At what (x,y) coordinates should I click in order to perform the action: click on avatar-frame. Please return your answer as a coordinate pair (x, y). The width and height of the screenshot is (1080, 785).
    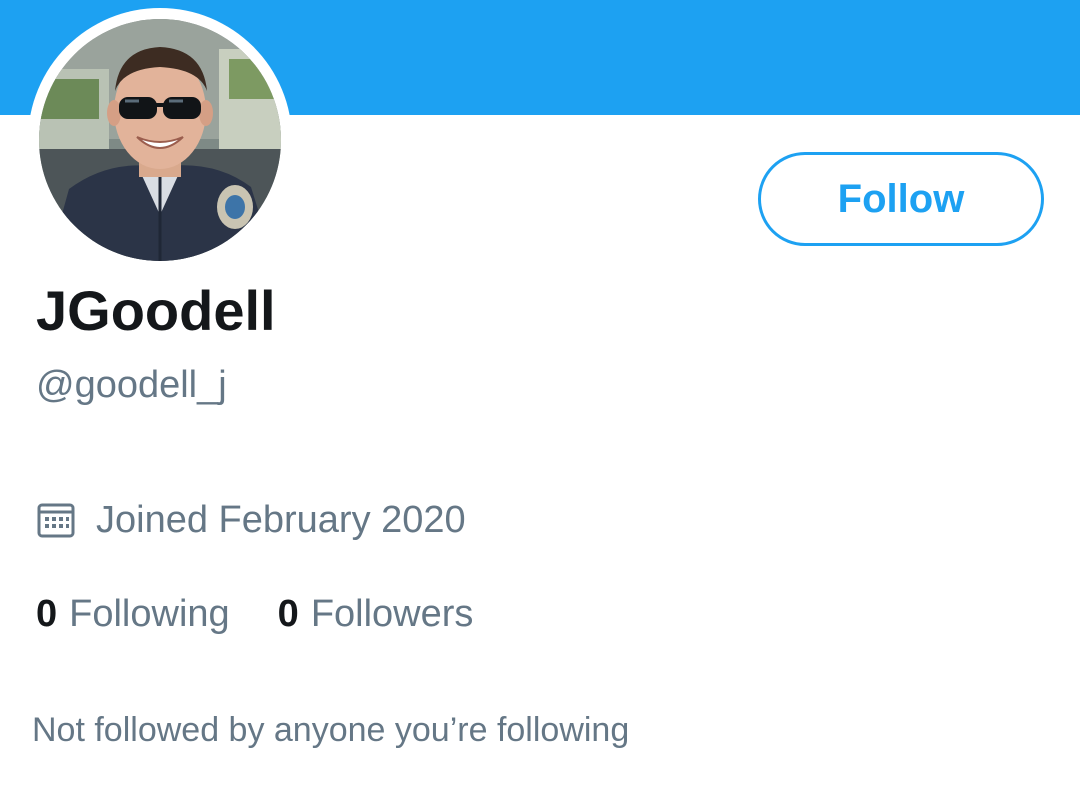
    Looking at the image, I should click on (160, 140).